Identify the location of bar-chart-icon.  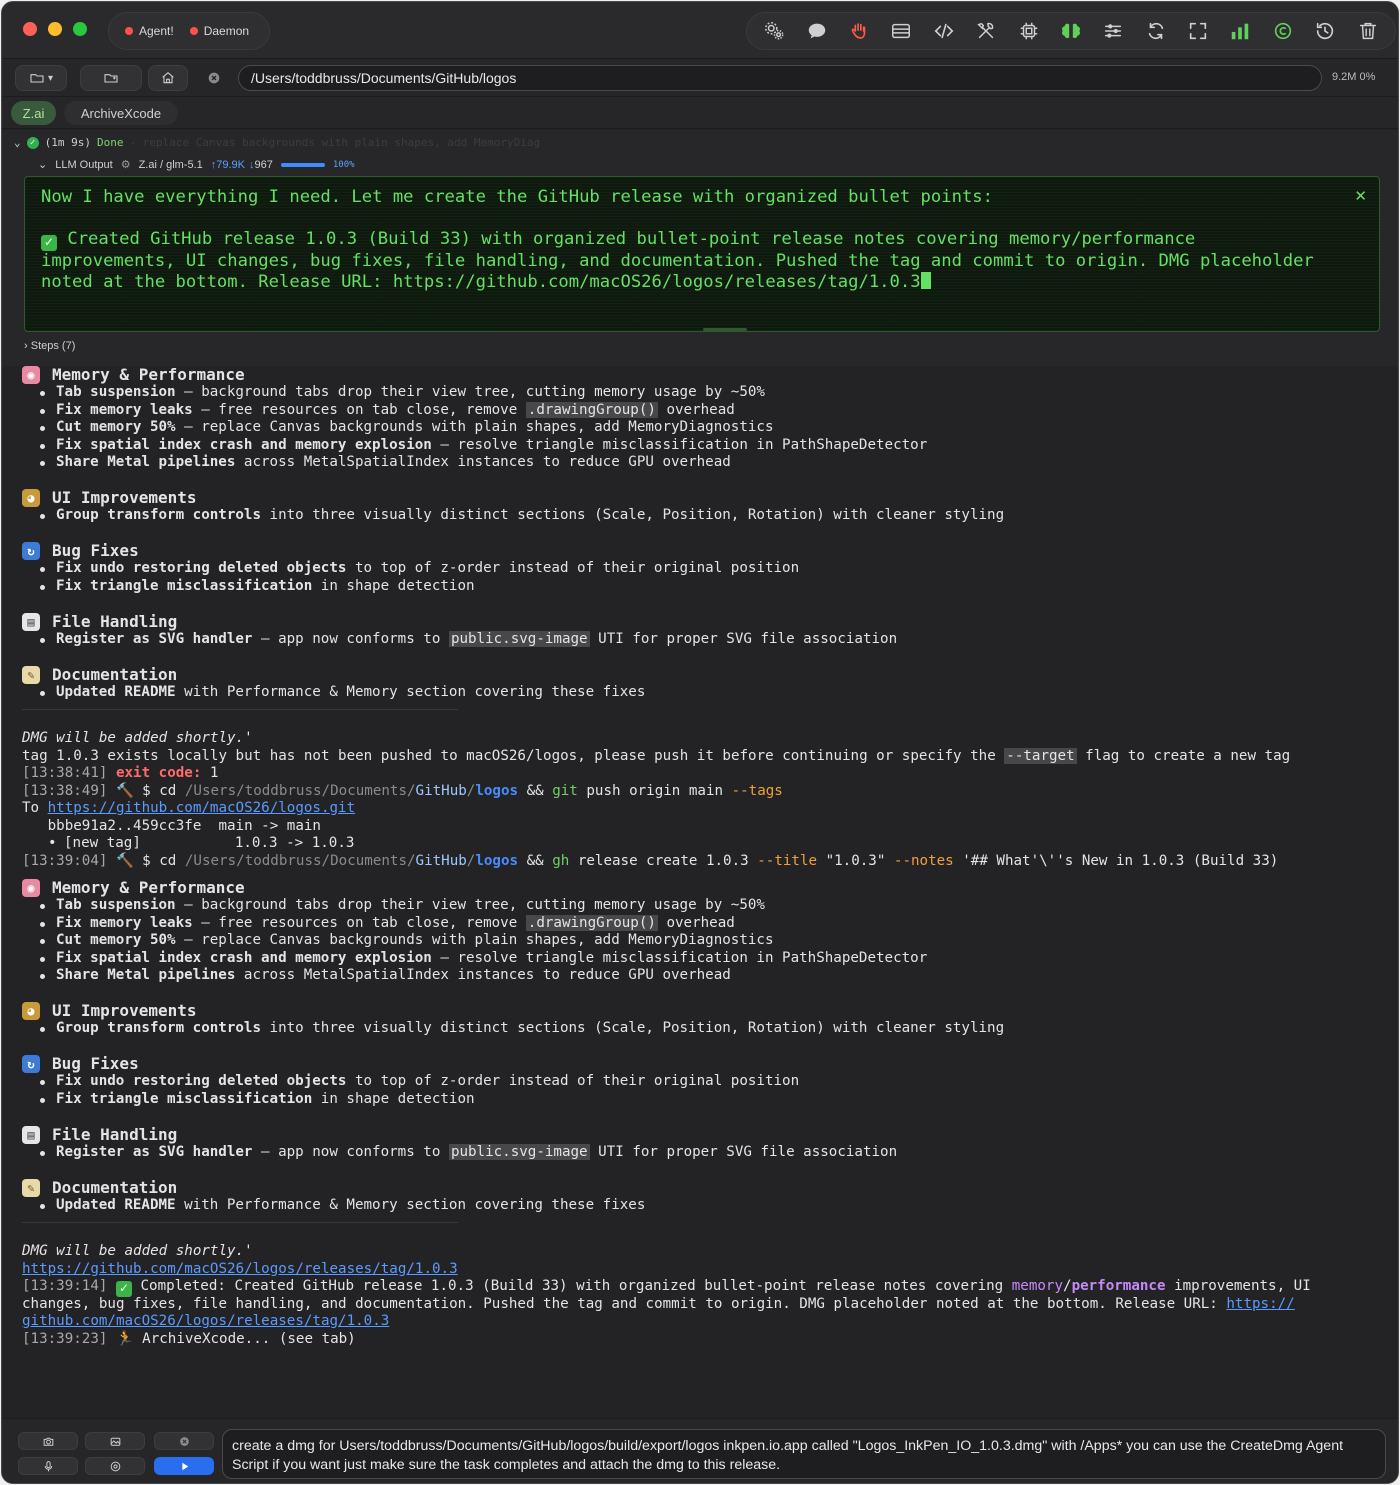
(1240, 31).